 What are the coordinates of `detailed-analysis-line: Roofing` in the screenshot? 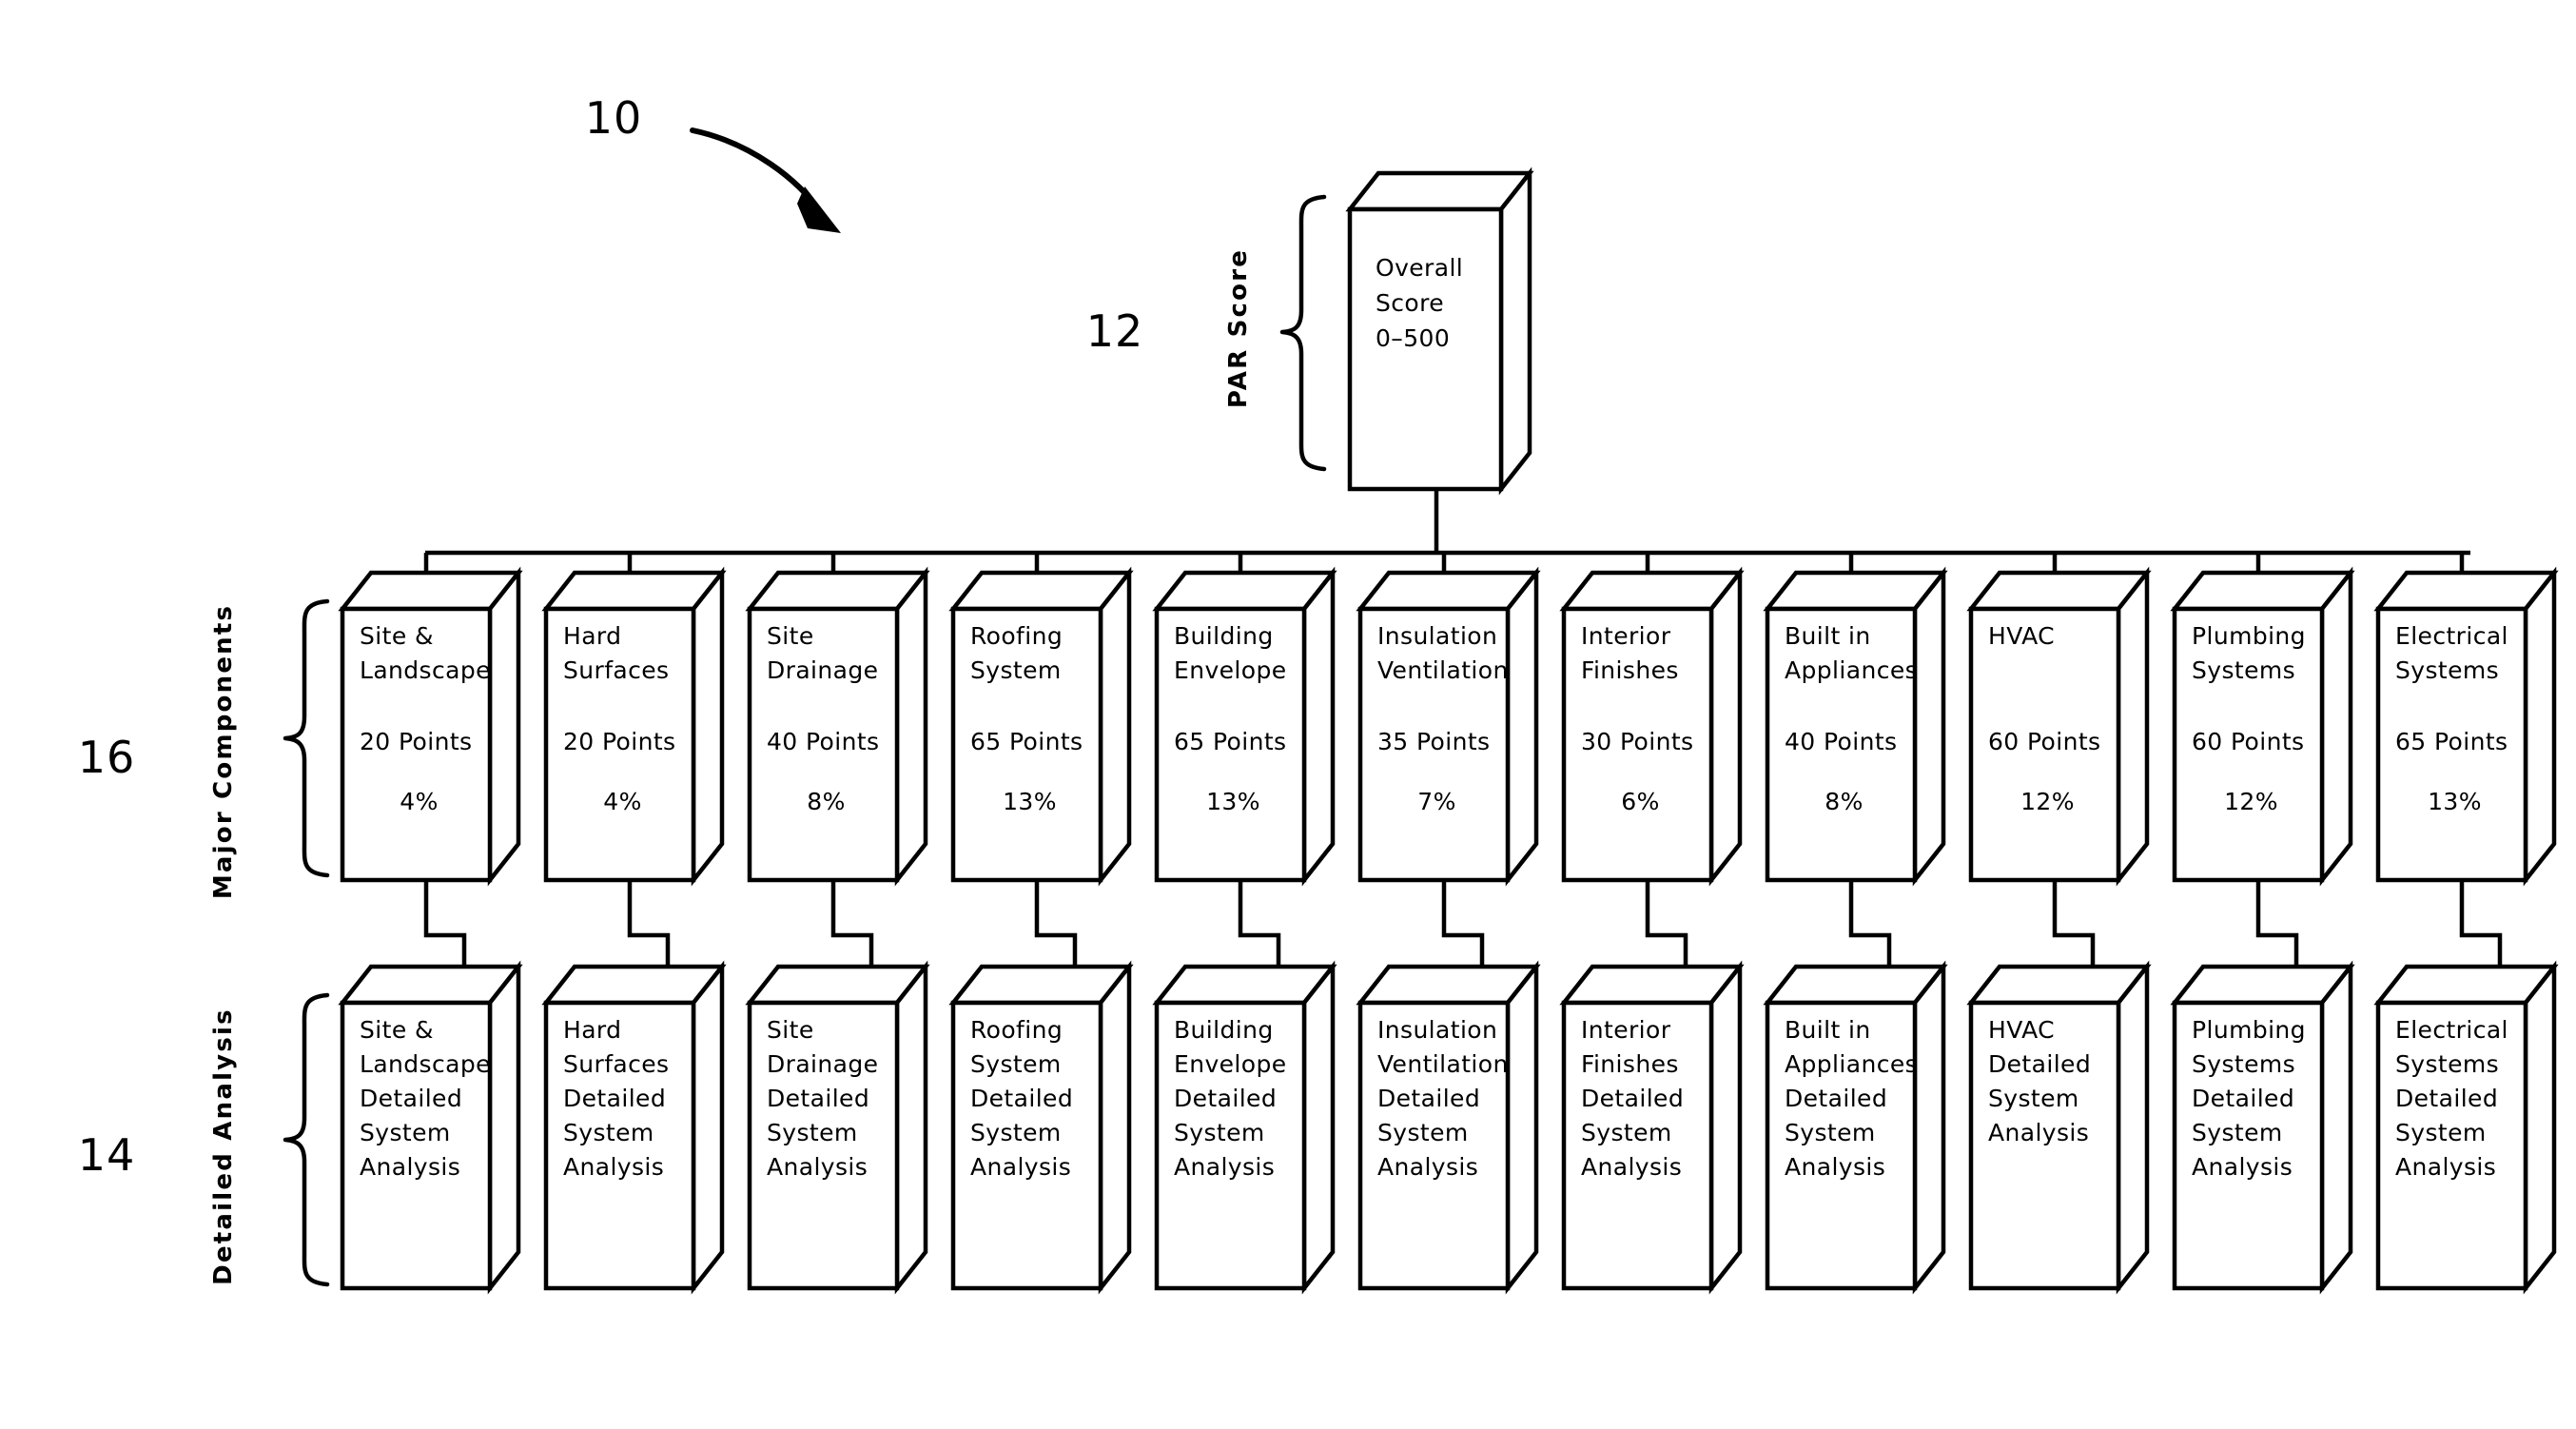 It's located at (1016, 1030).